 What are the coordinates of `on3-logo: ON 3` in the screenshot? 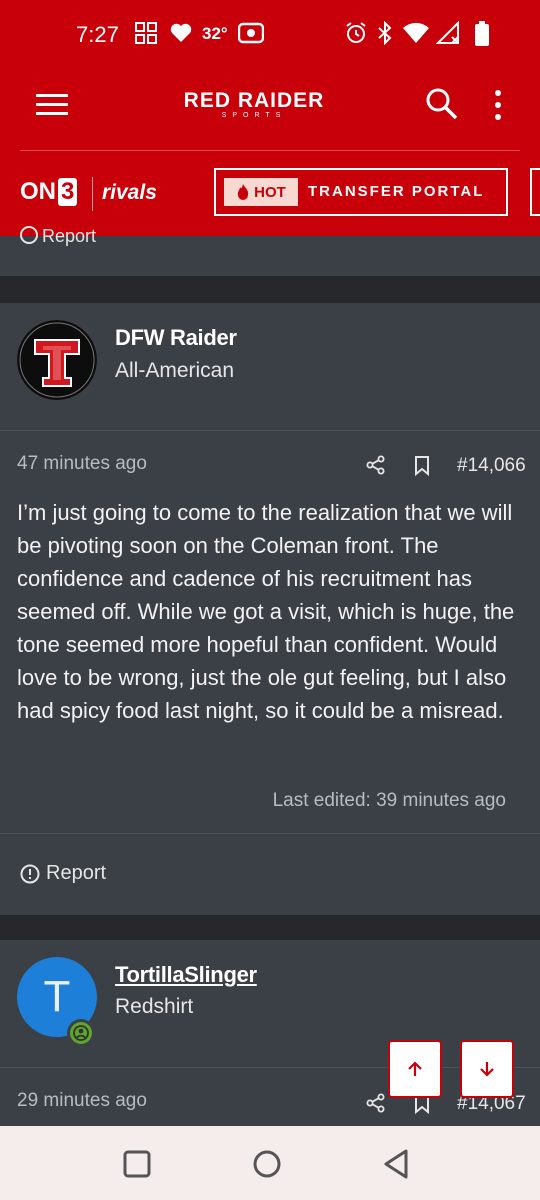 It's located at (49, 192).